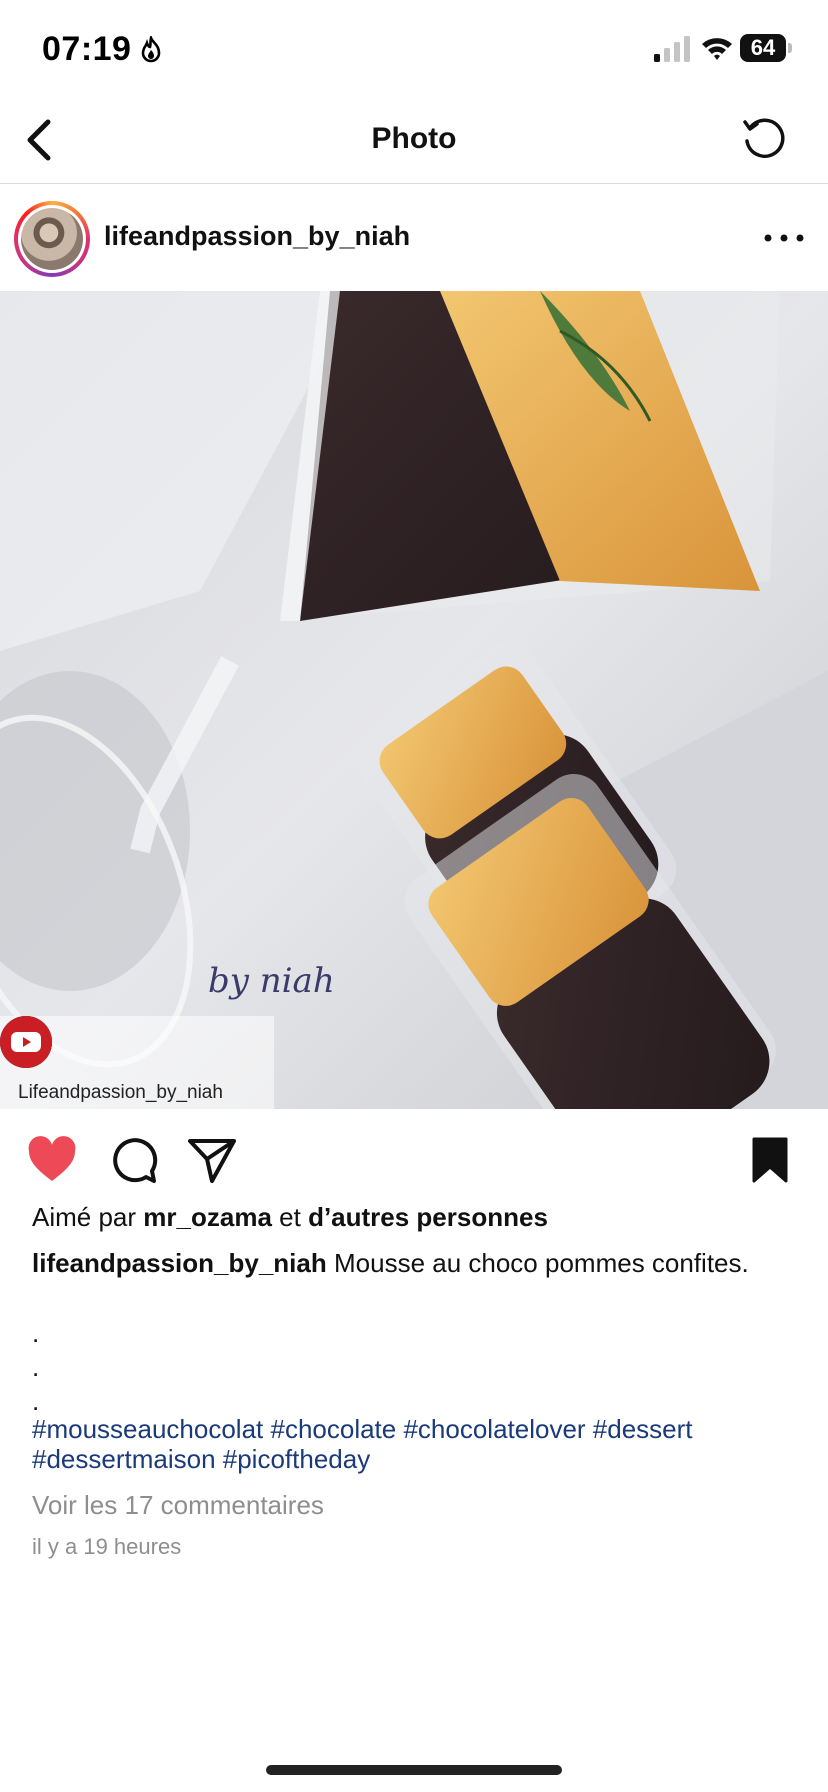  I want to click on battery-icon: 64, so click(766, 48).